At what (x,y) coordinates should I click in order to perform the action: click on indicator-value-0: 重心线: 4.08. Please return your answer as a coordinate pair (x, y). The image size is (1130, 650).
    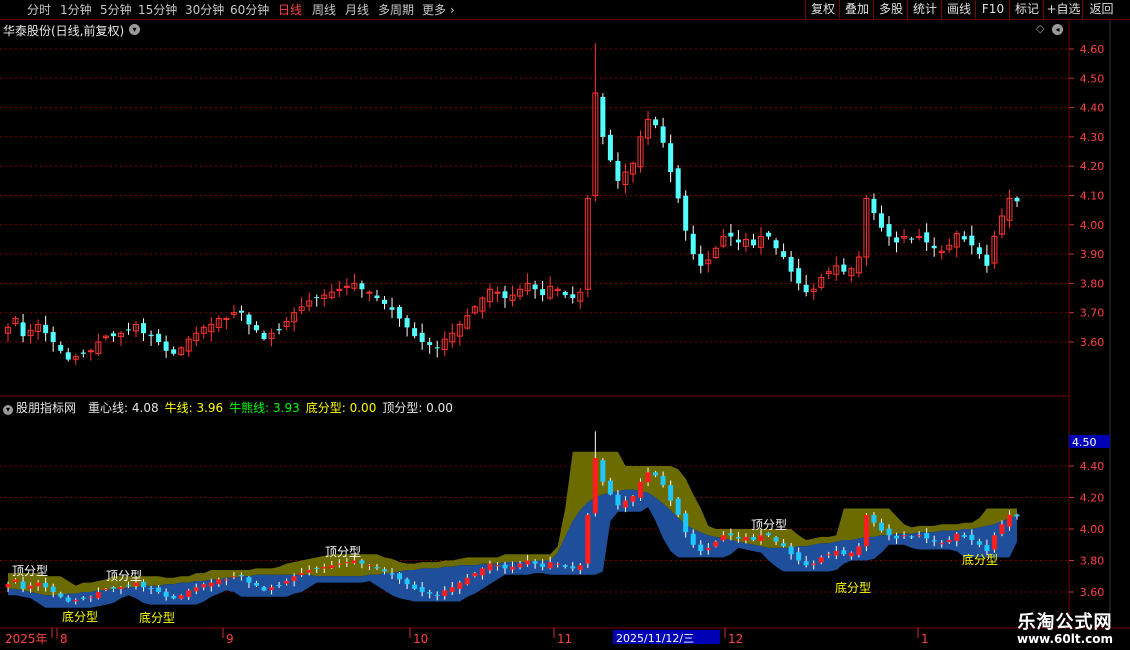
    Looking at the image, I should click on (123, 408).